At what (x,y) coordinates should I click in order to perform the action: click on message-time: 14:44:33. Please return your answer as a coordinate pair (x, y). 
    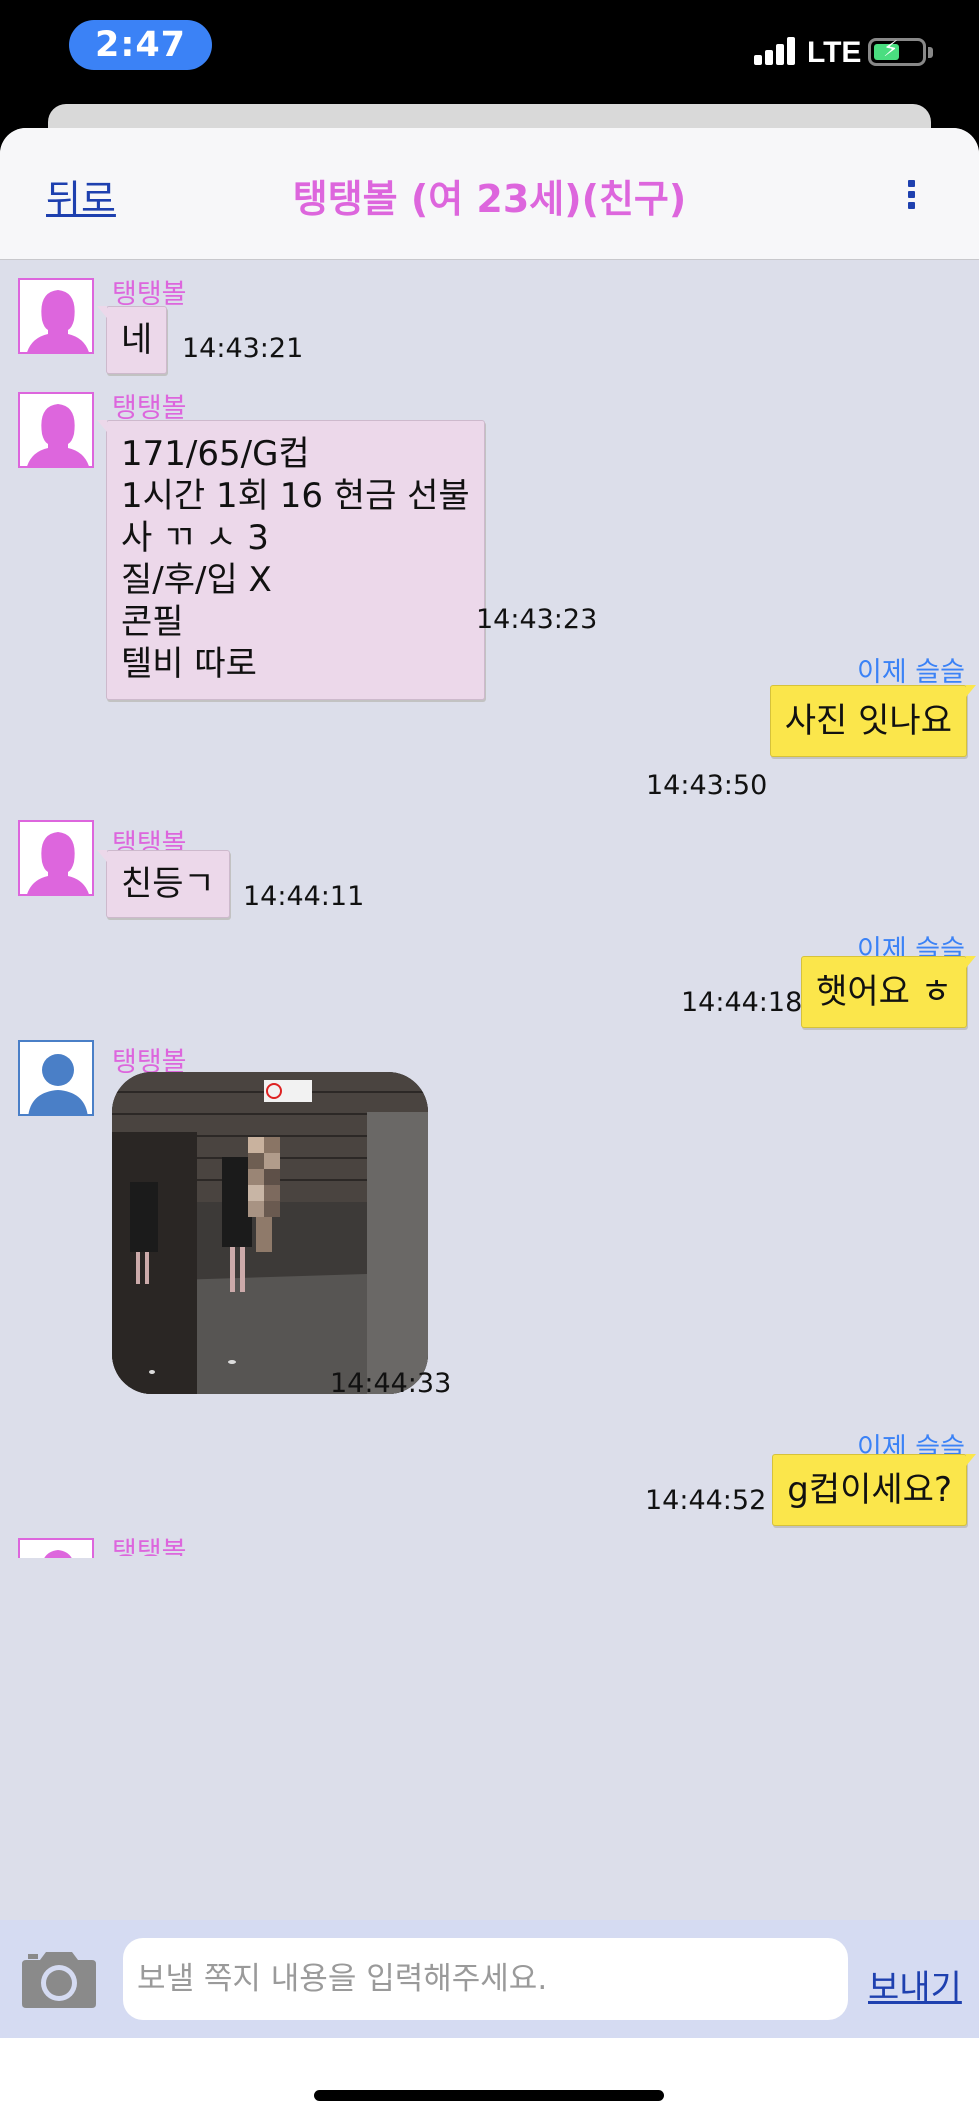
    Looking at the image, I should click on (391, 1383).